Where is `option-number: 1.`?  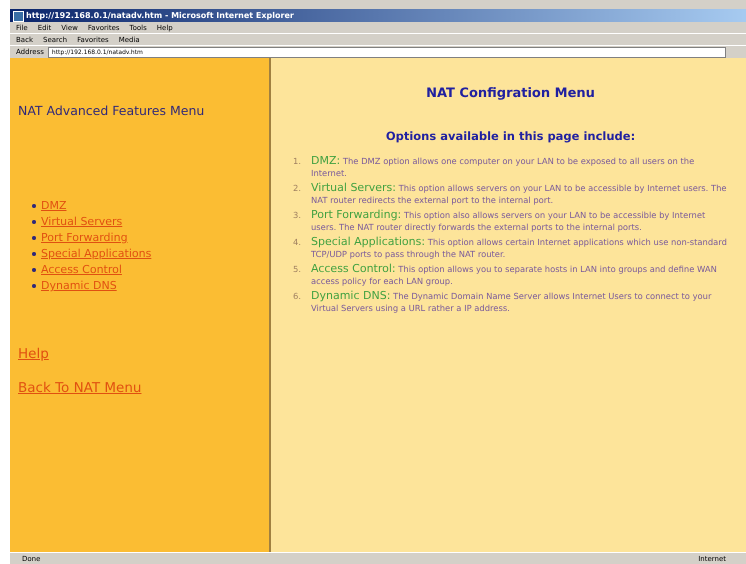 option-number: 1. is located at coordinates (297, 161).